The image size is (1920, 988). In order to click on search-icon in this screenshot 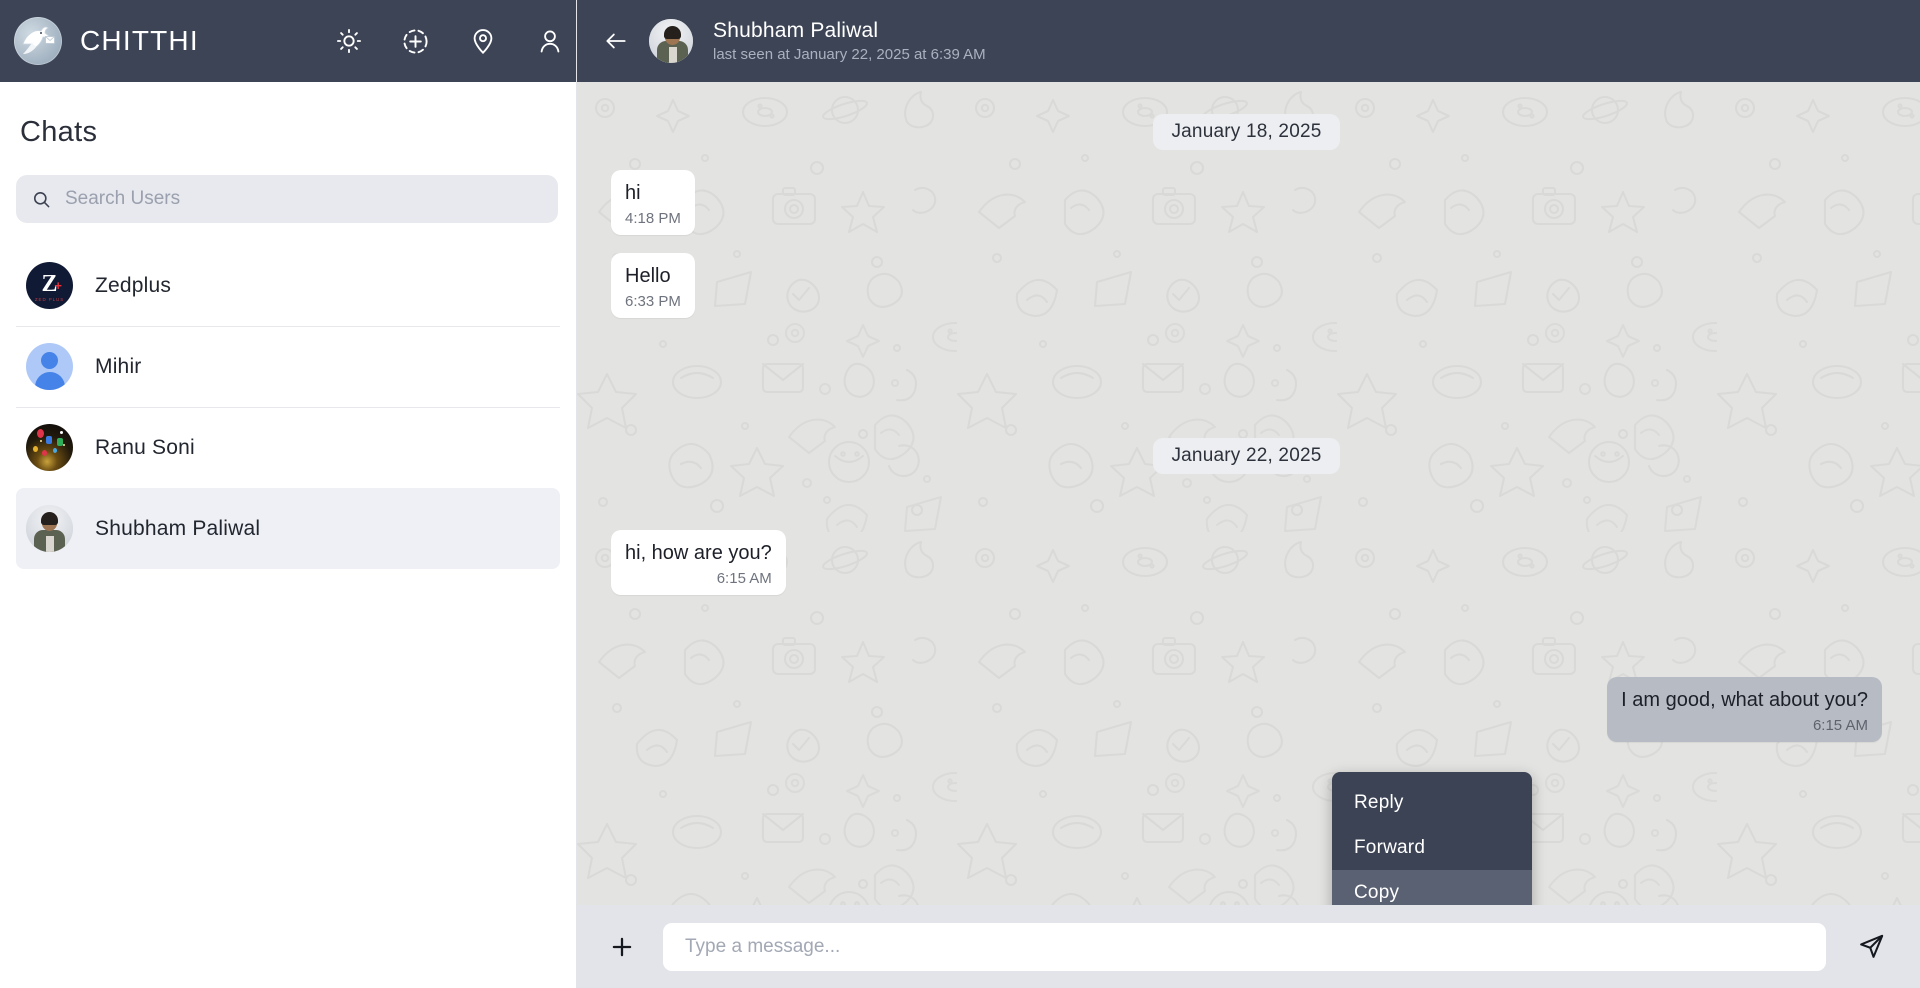, I will do `click(41, 199)`.